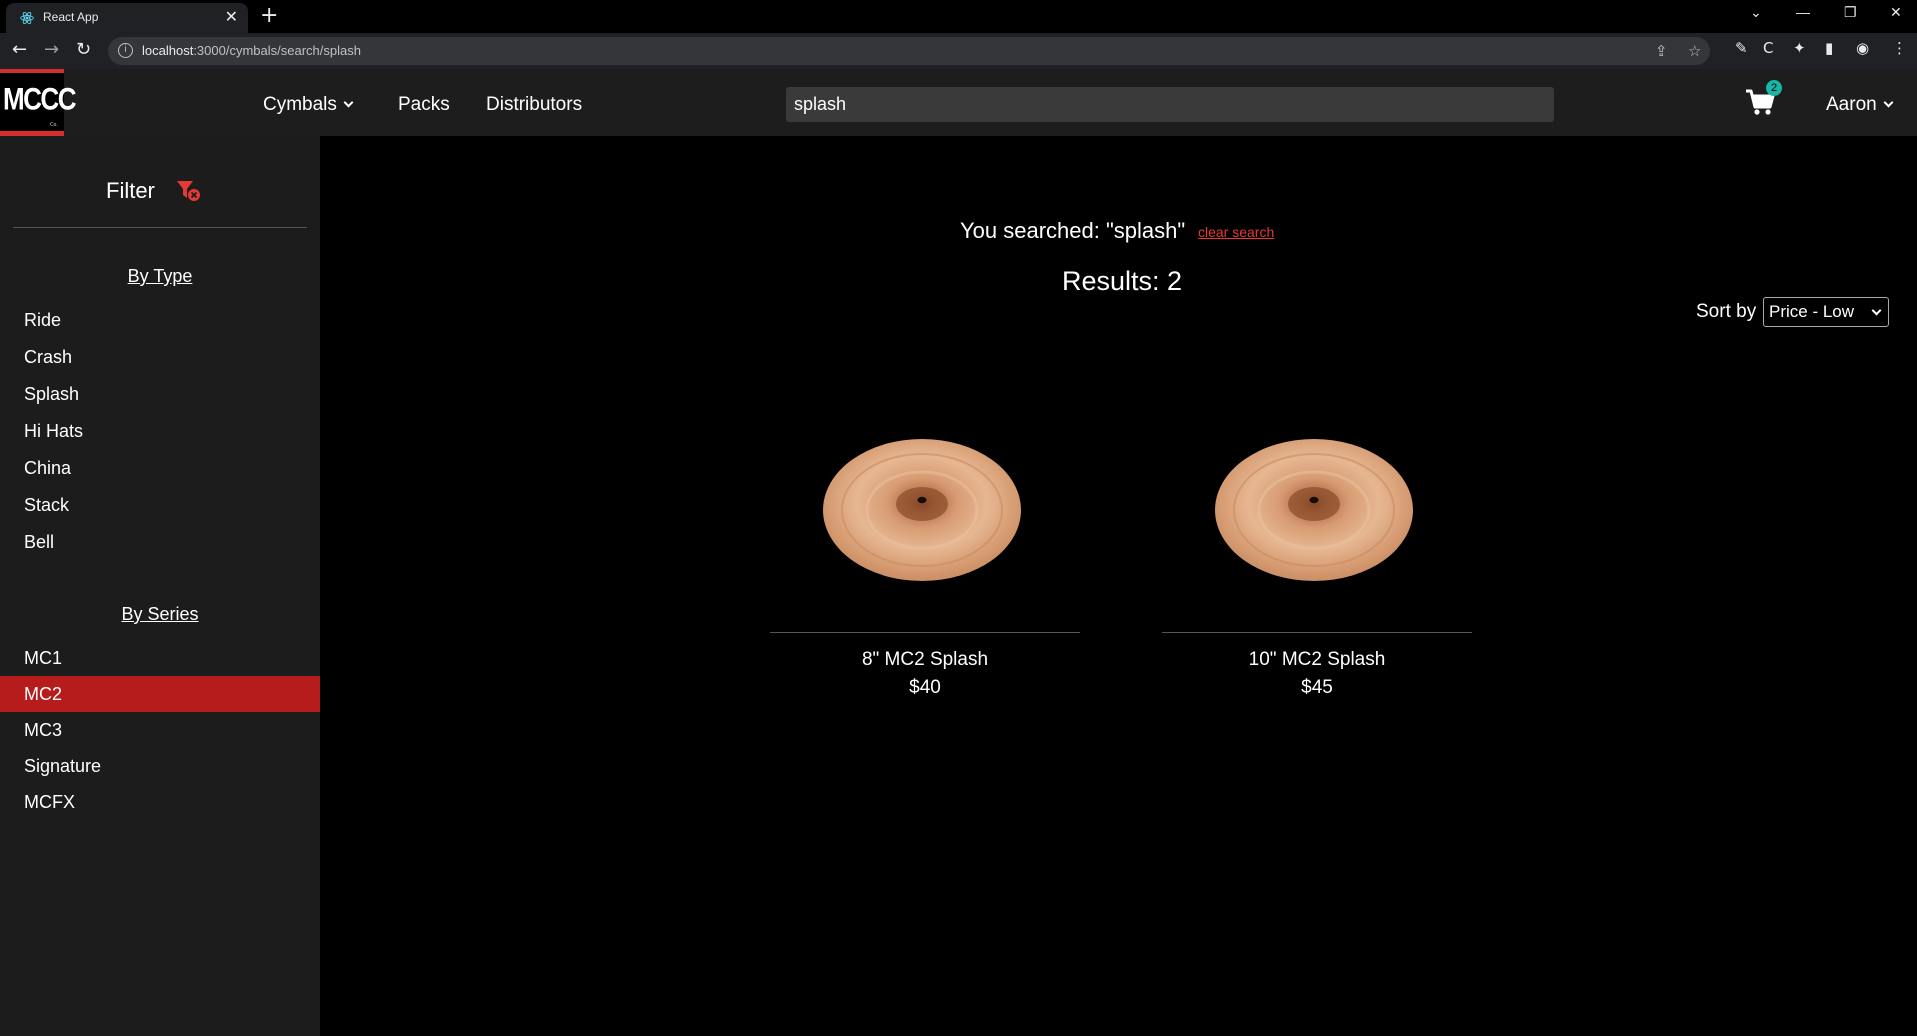 The image size is (1917, 1036). I want to click on product-card: 10" MC2 Splash $45, so click(1317, 565).